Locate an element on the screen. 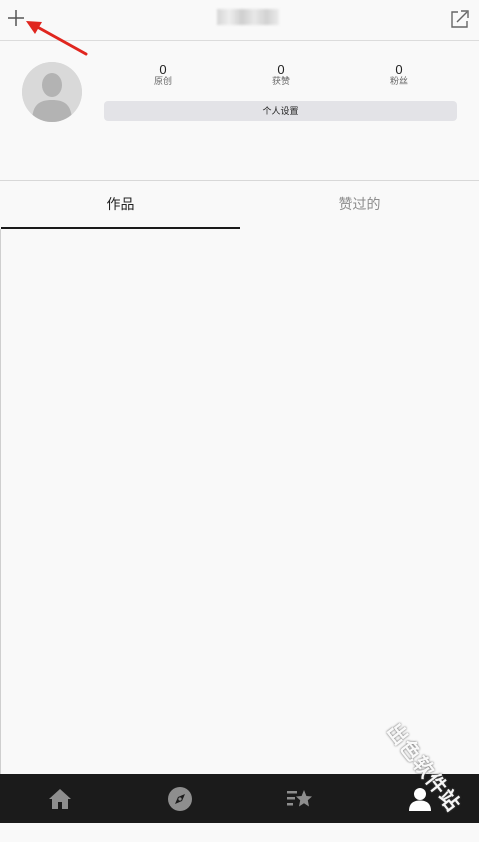  avatar is located at coordinates (52, 92).